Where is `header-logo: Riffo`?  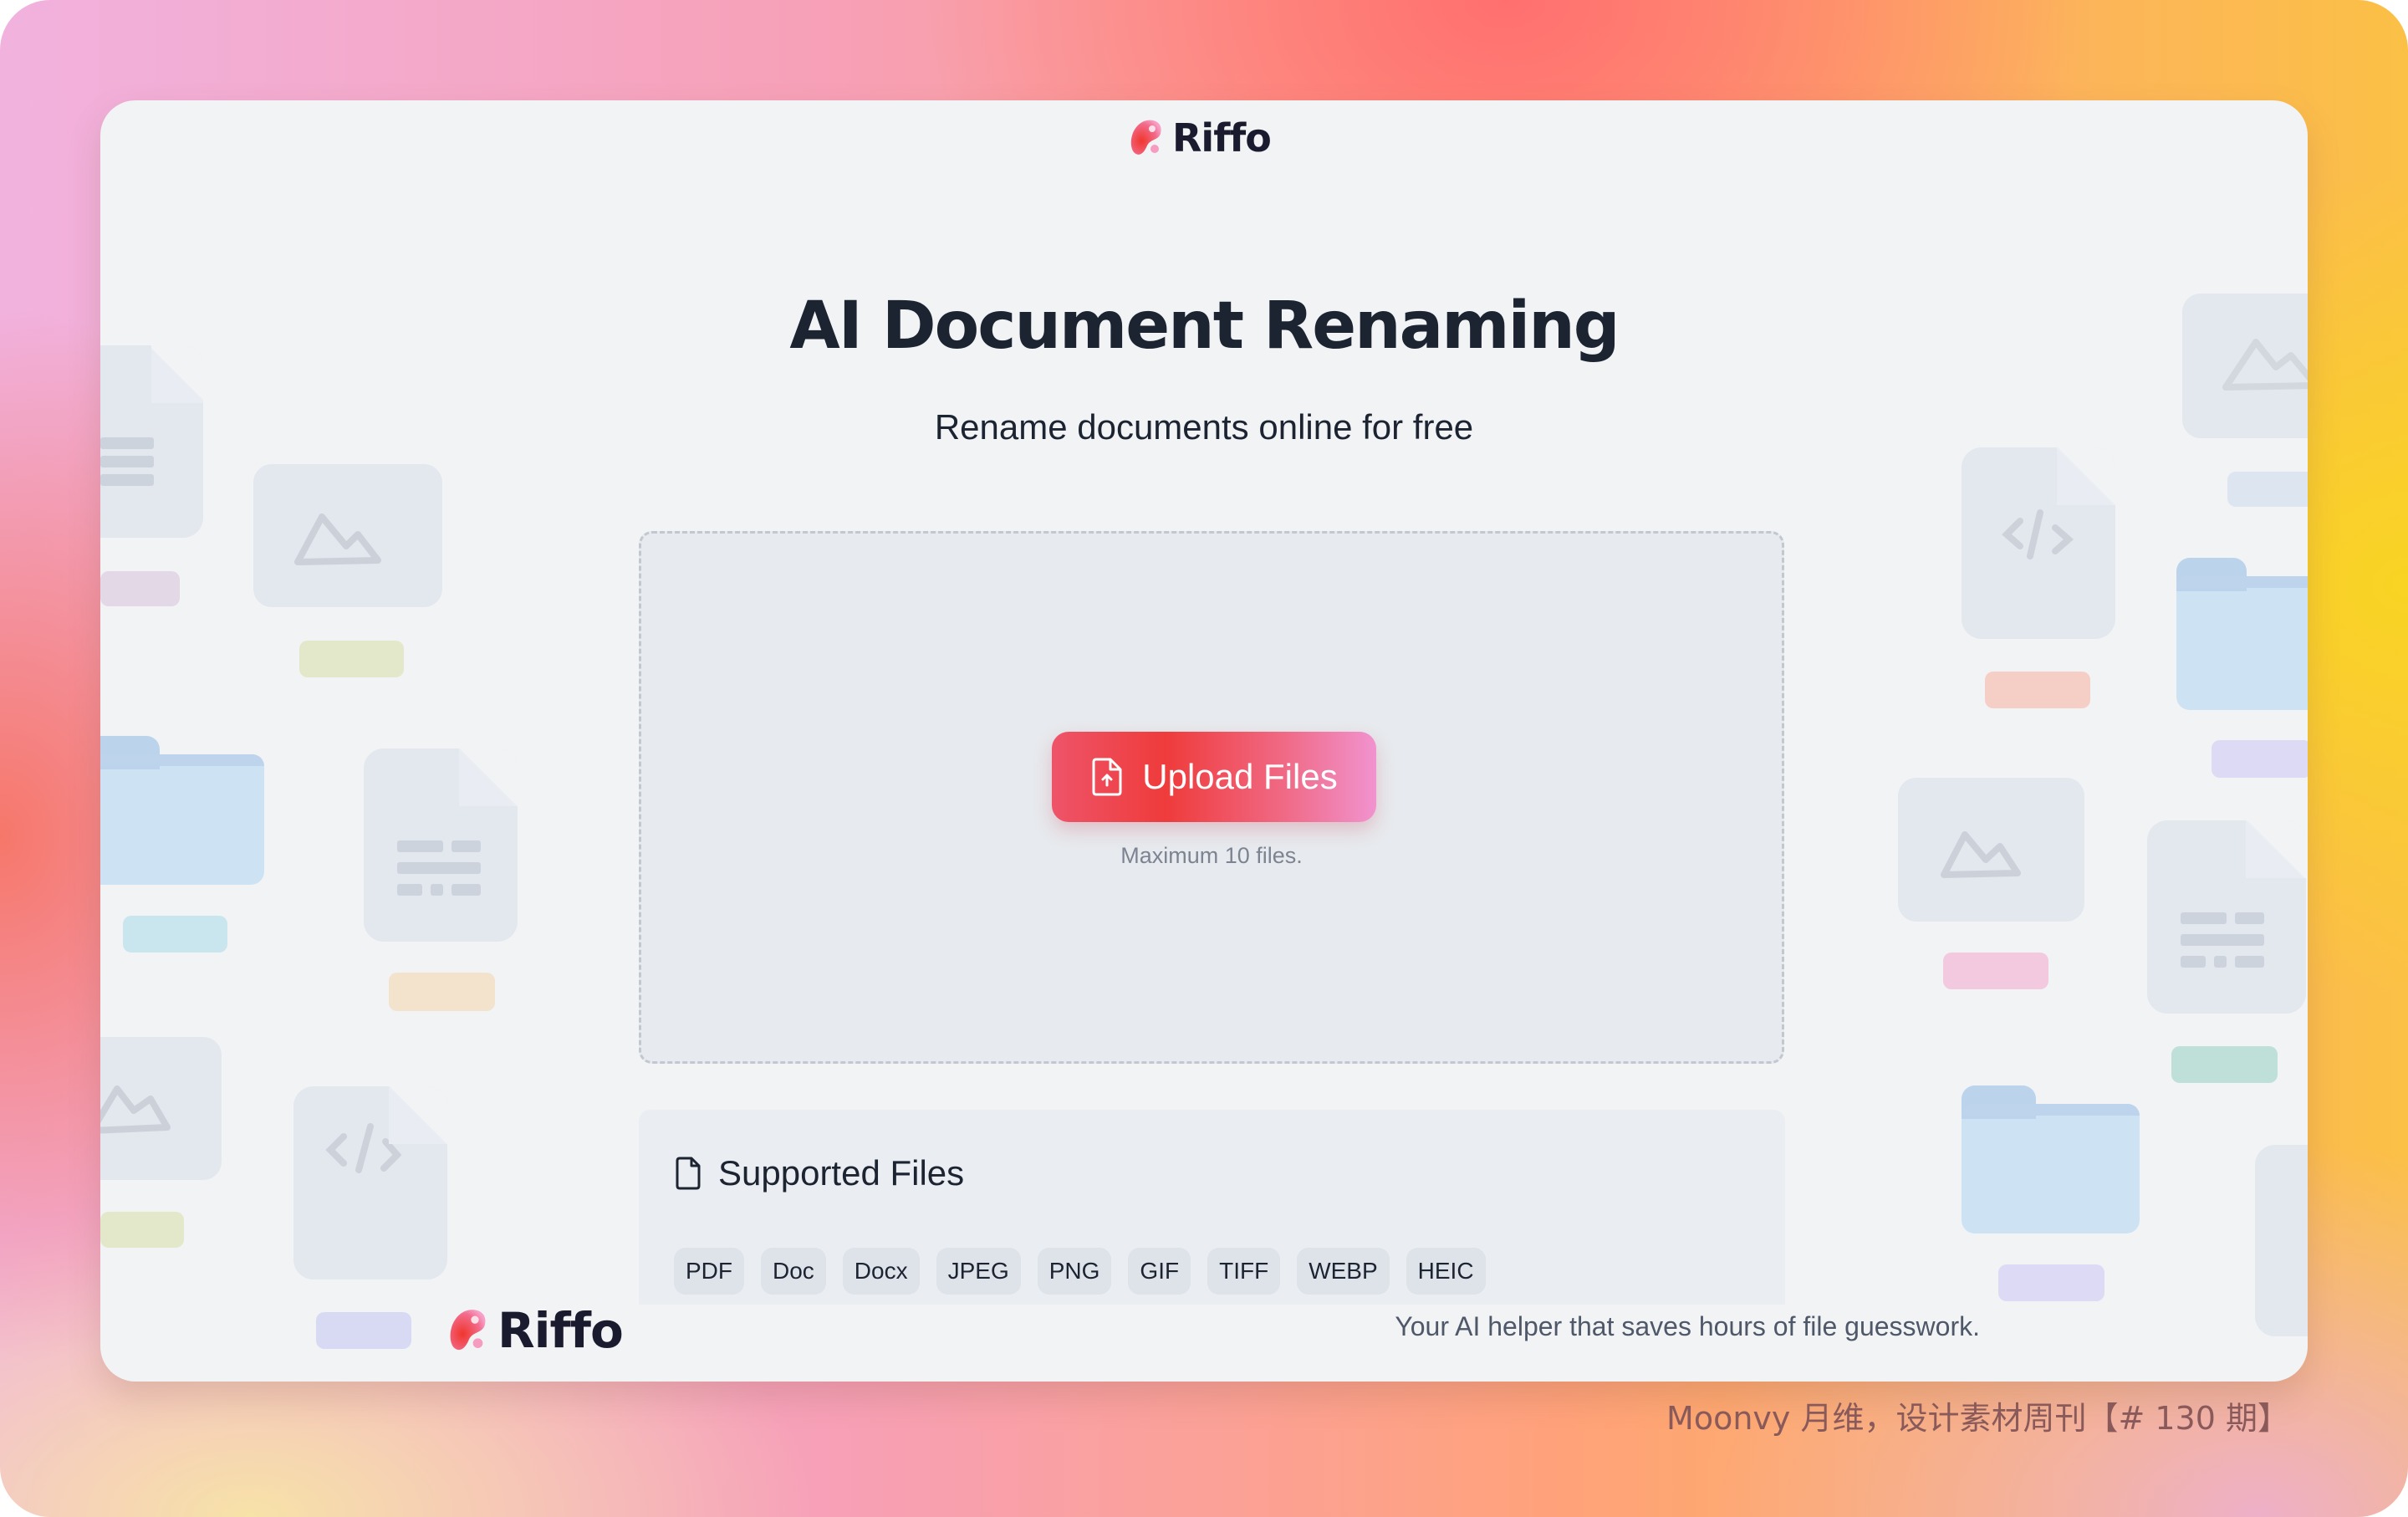 header-logo: Riffo is located at coordinates (1199, 138).